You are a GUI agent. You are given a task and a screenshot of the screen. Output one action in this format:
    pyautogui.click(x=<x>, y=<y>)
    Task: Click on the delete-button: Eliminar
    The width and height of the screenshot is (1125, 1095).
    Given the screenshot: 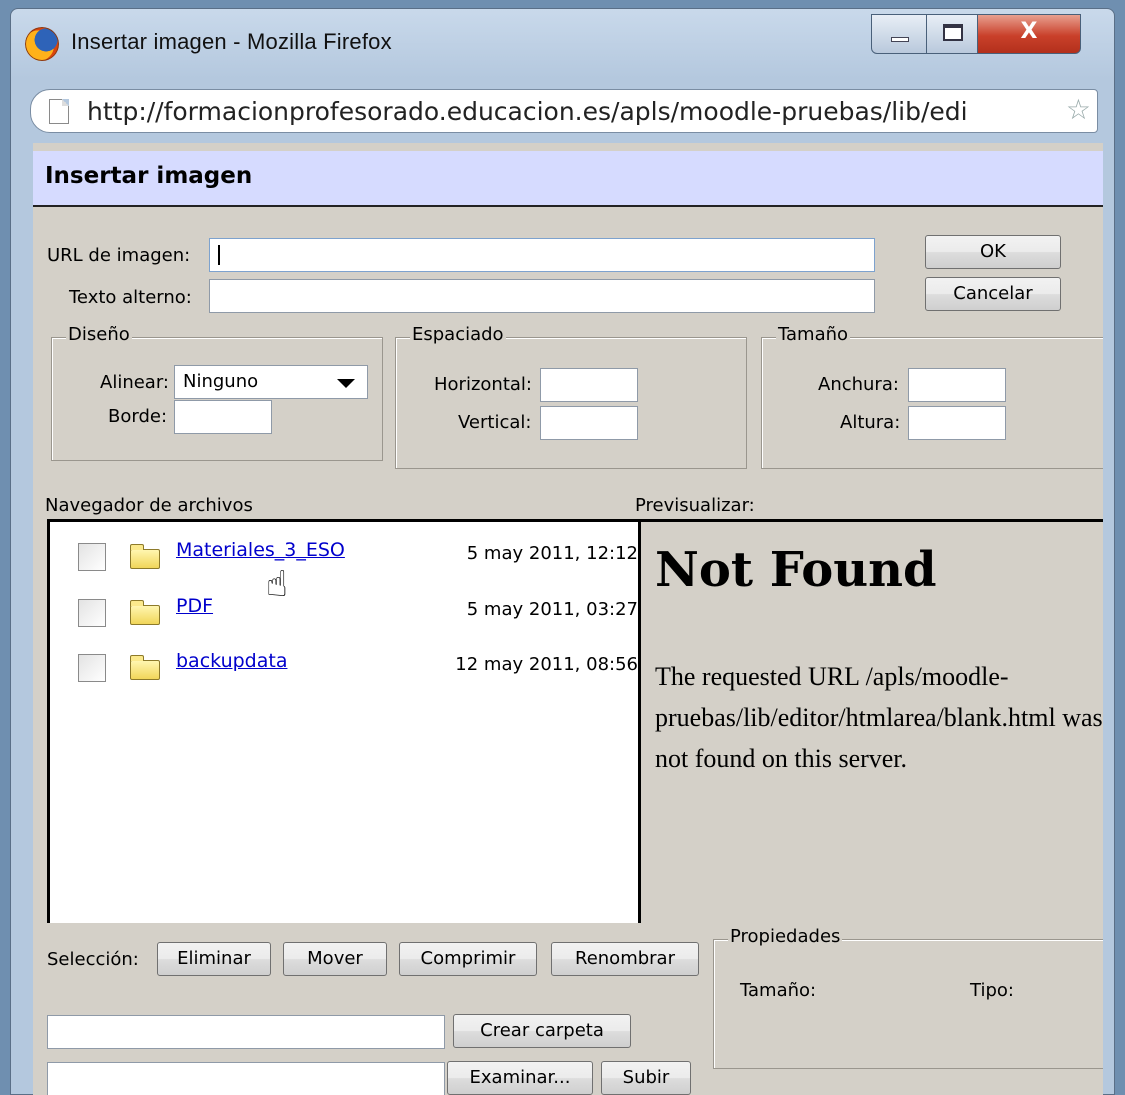 What is the action you would take?
    pyautogui.click(x=214, y=959)
    